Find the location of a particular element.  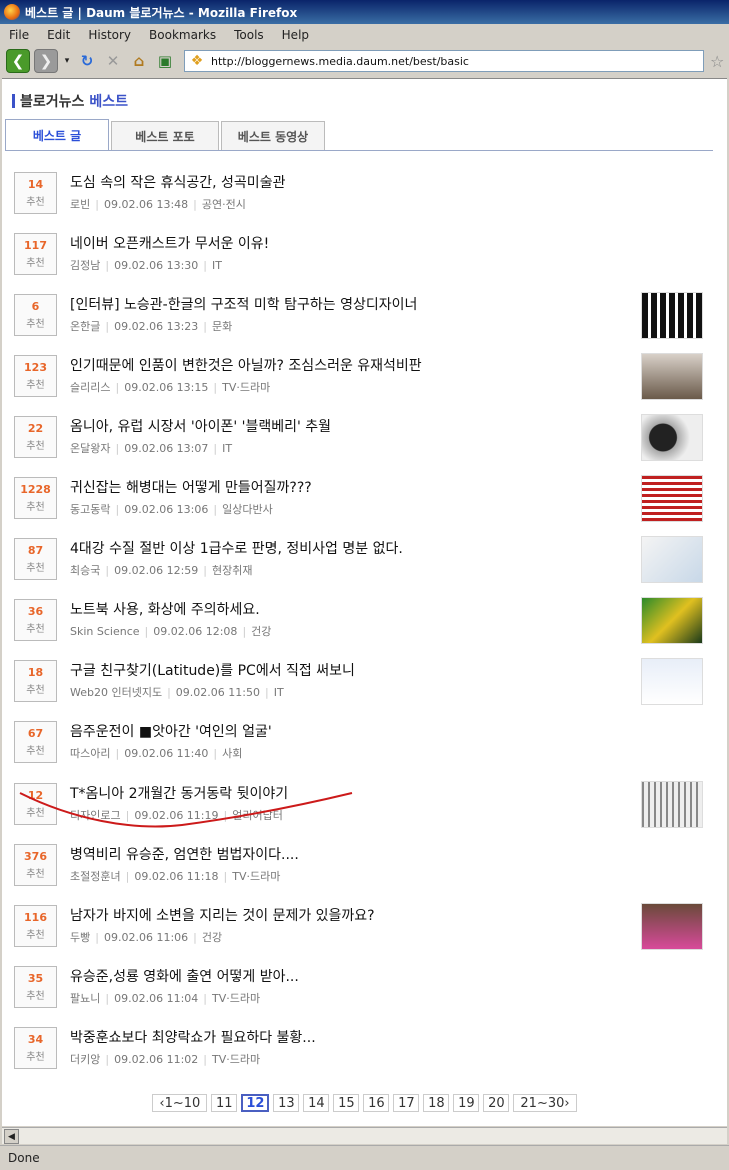

article-author: 초절정훈녀 is located at coordinates (95, 876).